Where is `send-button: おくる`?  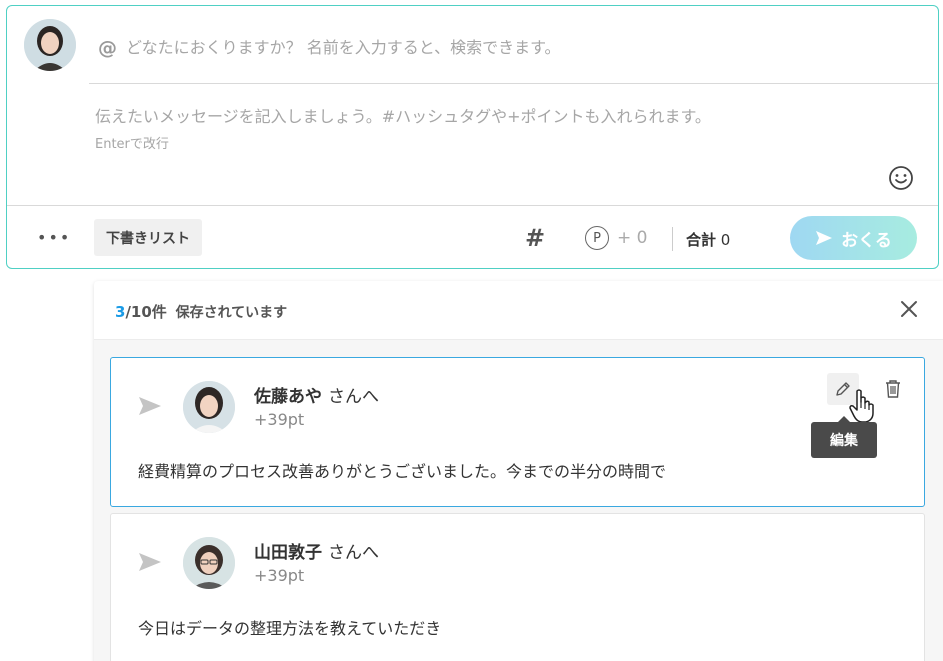 send-button: おくる is located at coordinates (853, 238).